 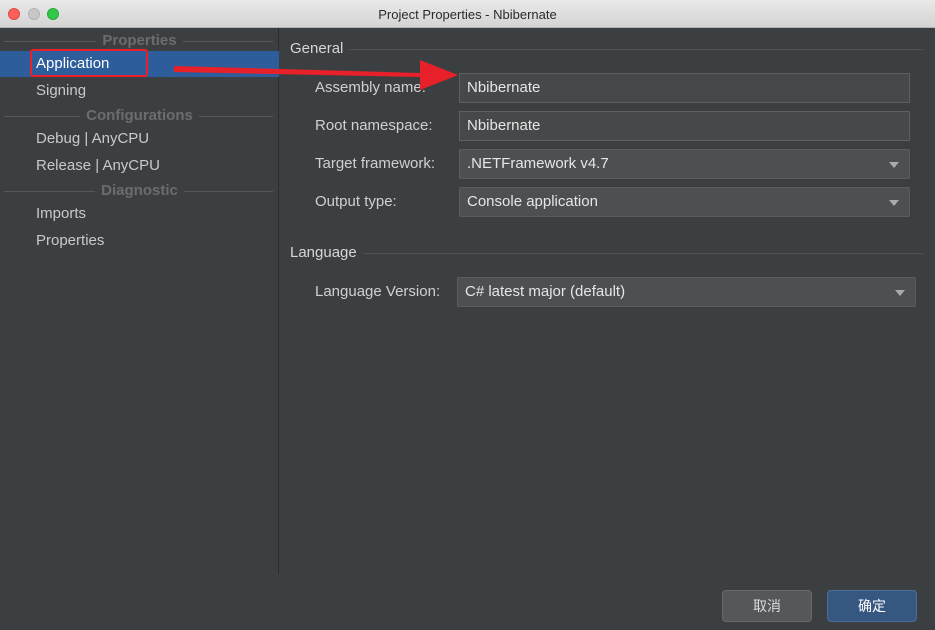 I want to click on annotation-arrow-shape, so click(x=316, y=75).